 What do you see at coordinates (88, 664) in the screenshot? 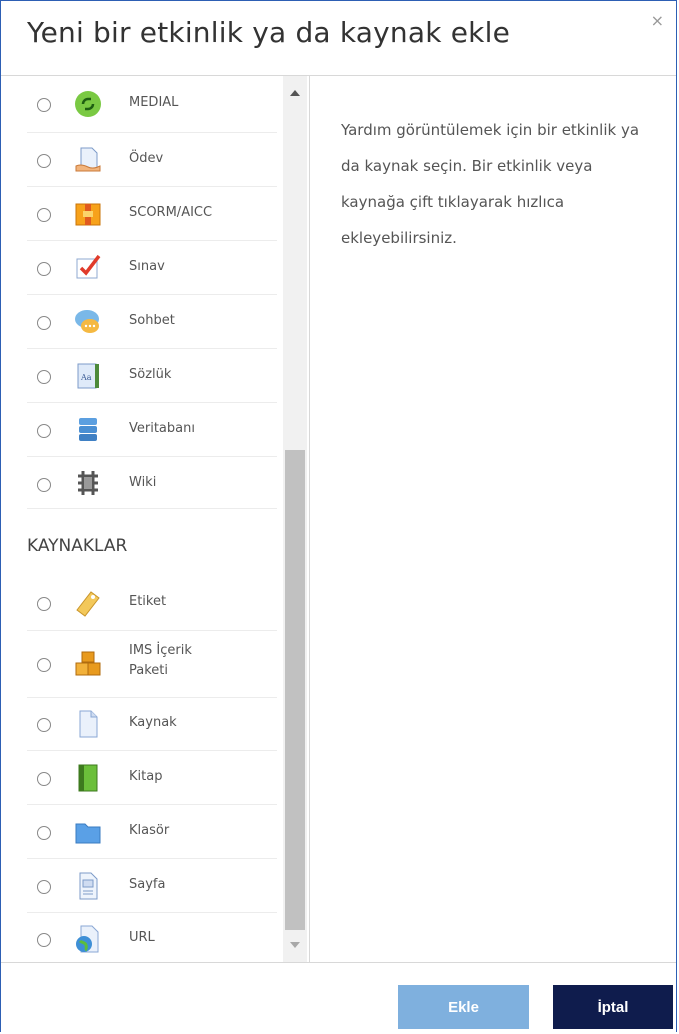
I see `ims-package-icon` at bounding box center [88, 664].